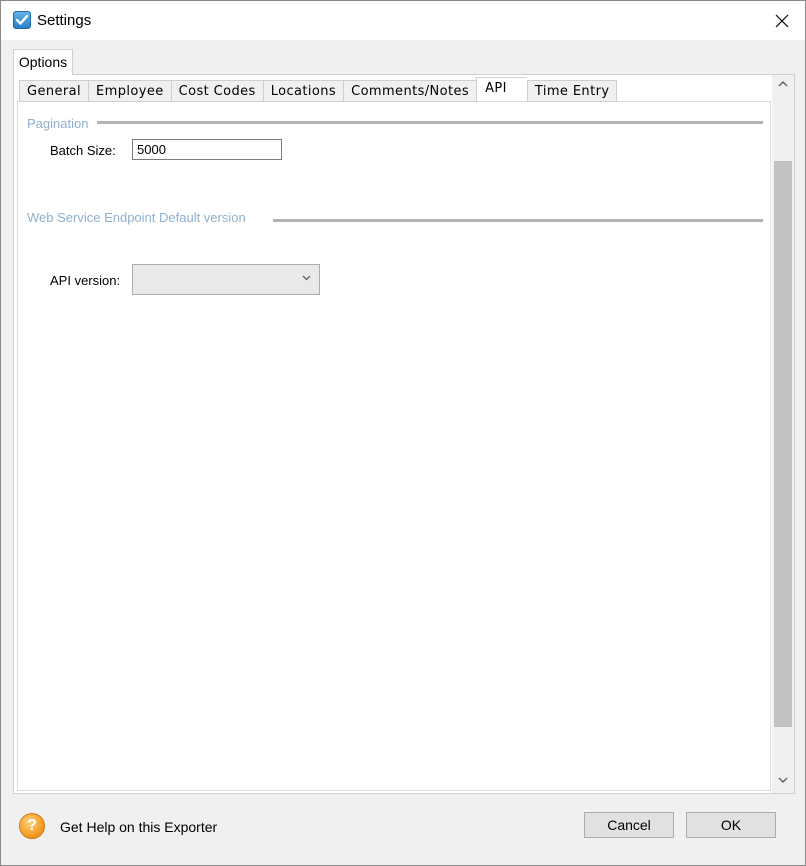 The width and height of the screenshot is (806, 866). I want to click on endpoint-group-label: Web Service Endpoint Default version, so click(136, 217).